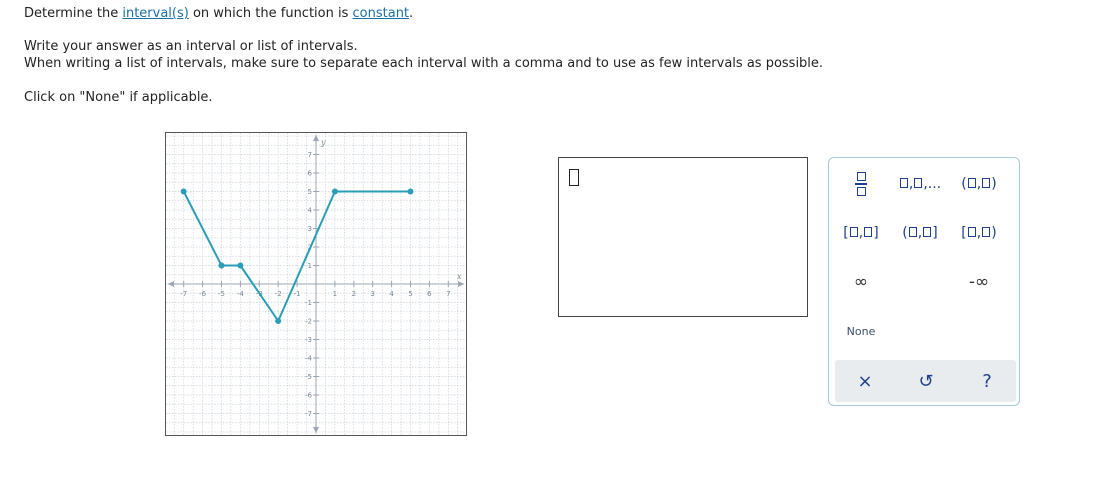  I want to click on y-axis-label: y, so click(323, 142).